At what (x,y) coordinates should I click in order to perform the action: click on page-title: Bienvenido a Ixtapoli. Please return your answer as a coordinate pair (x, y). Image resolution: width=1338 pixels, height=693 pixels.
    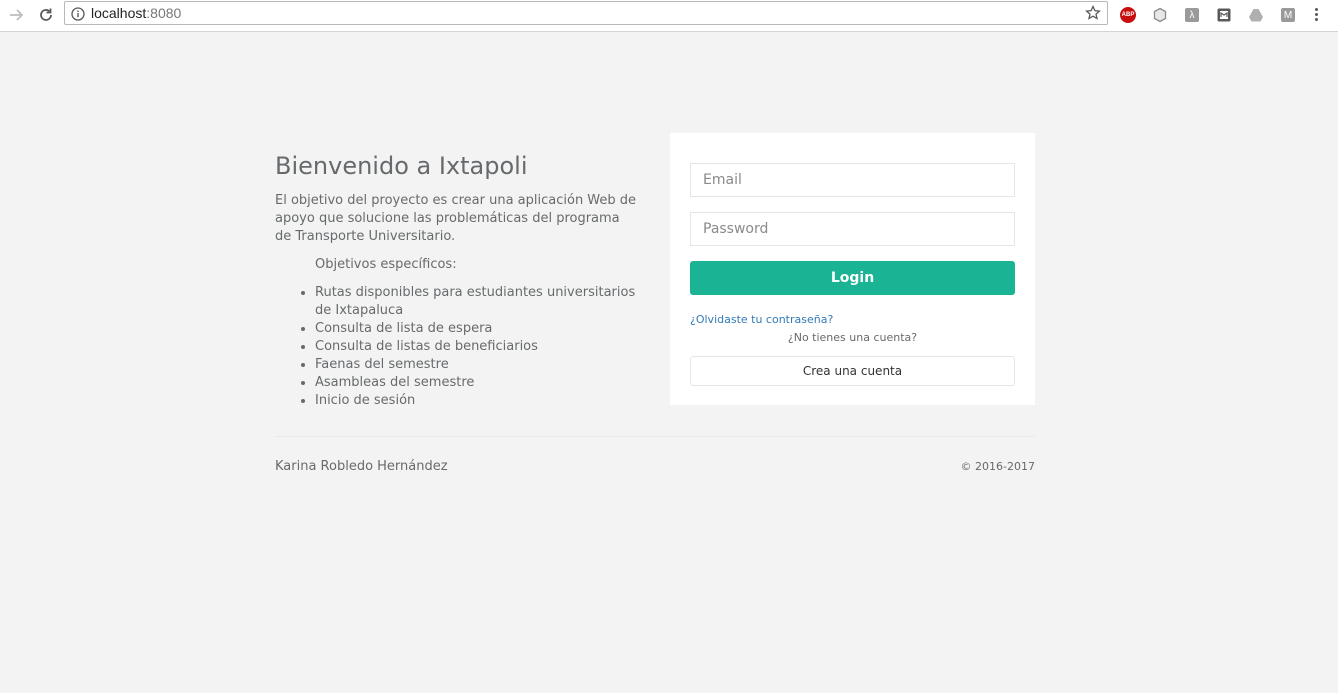
    Looking at the image, I should click on (401, 166).